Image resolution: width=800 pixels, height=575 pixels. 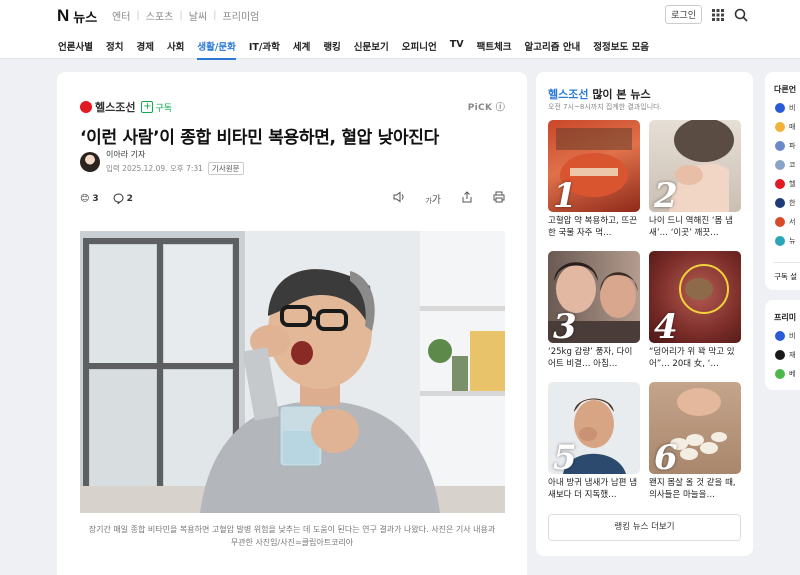 I want to click on comment-button: 2, so click(x=123, y=198).